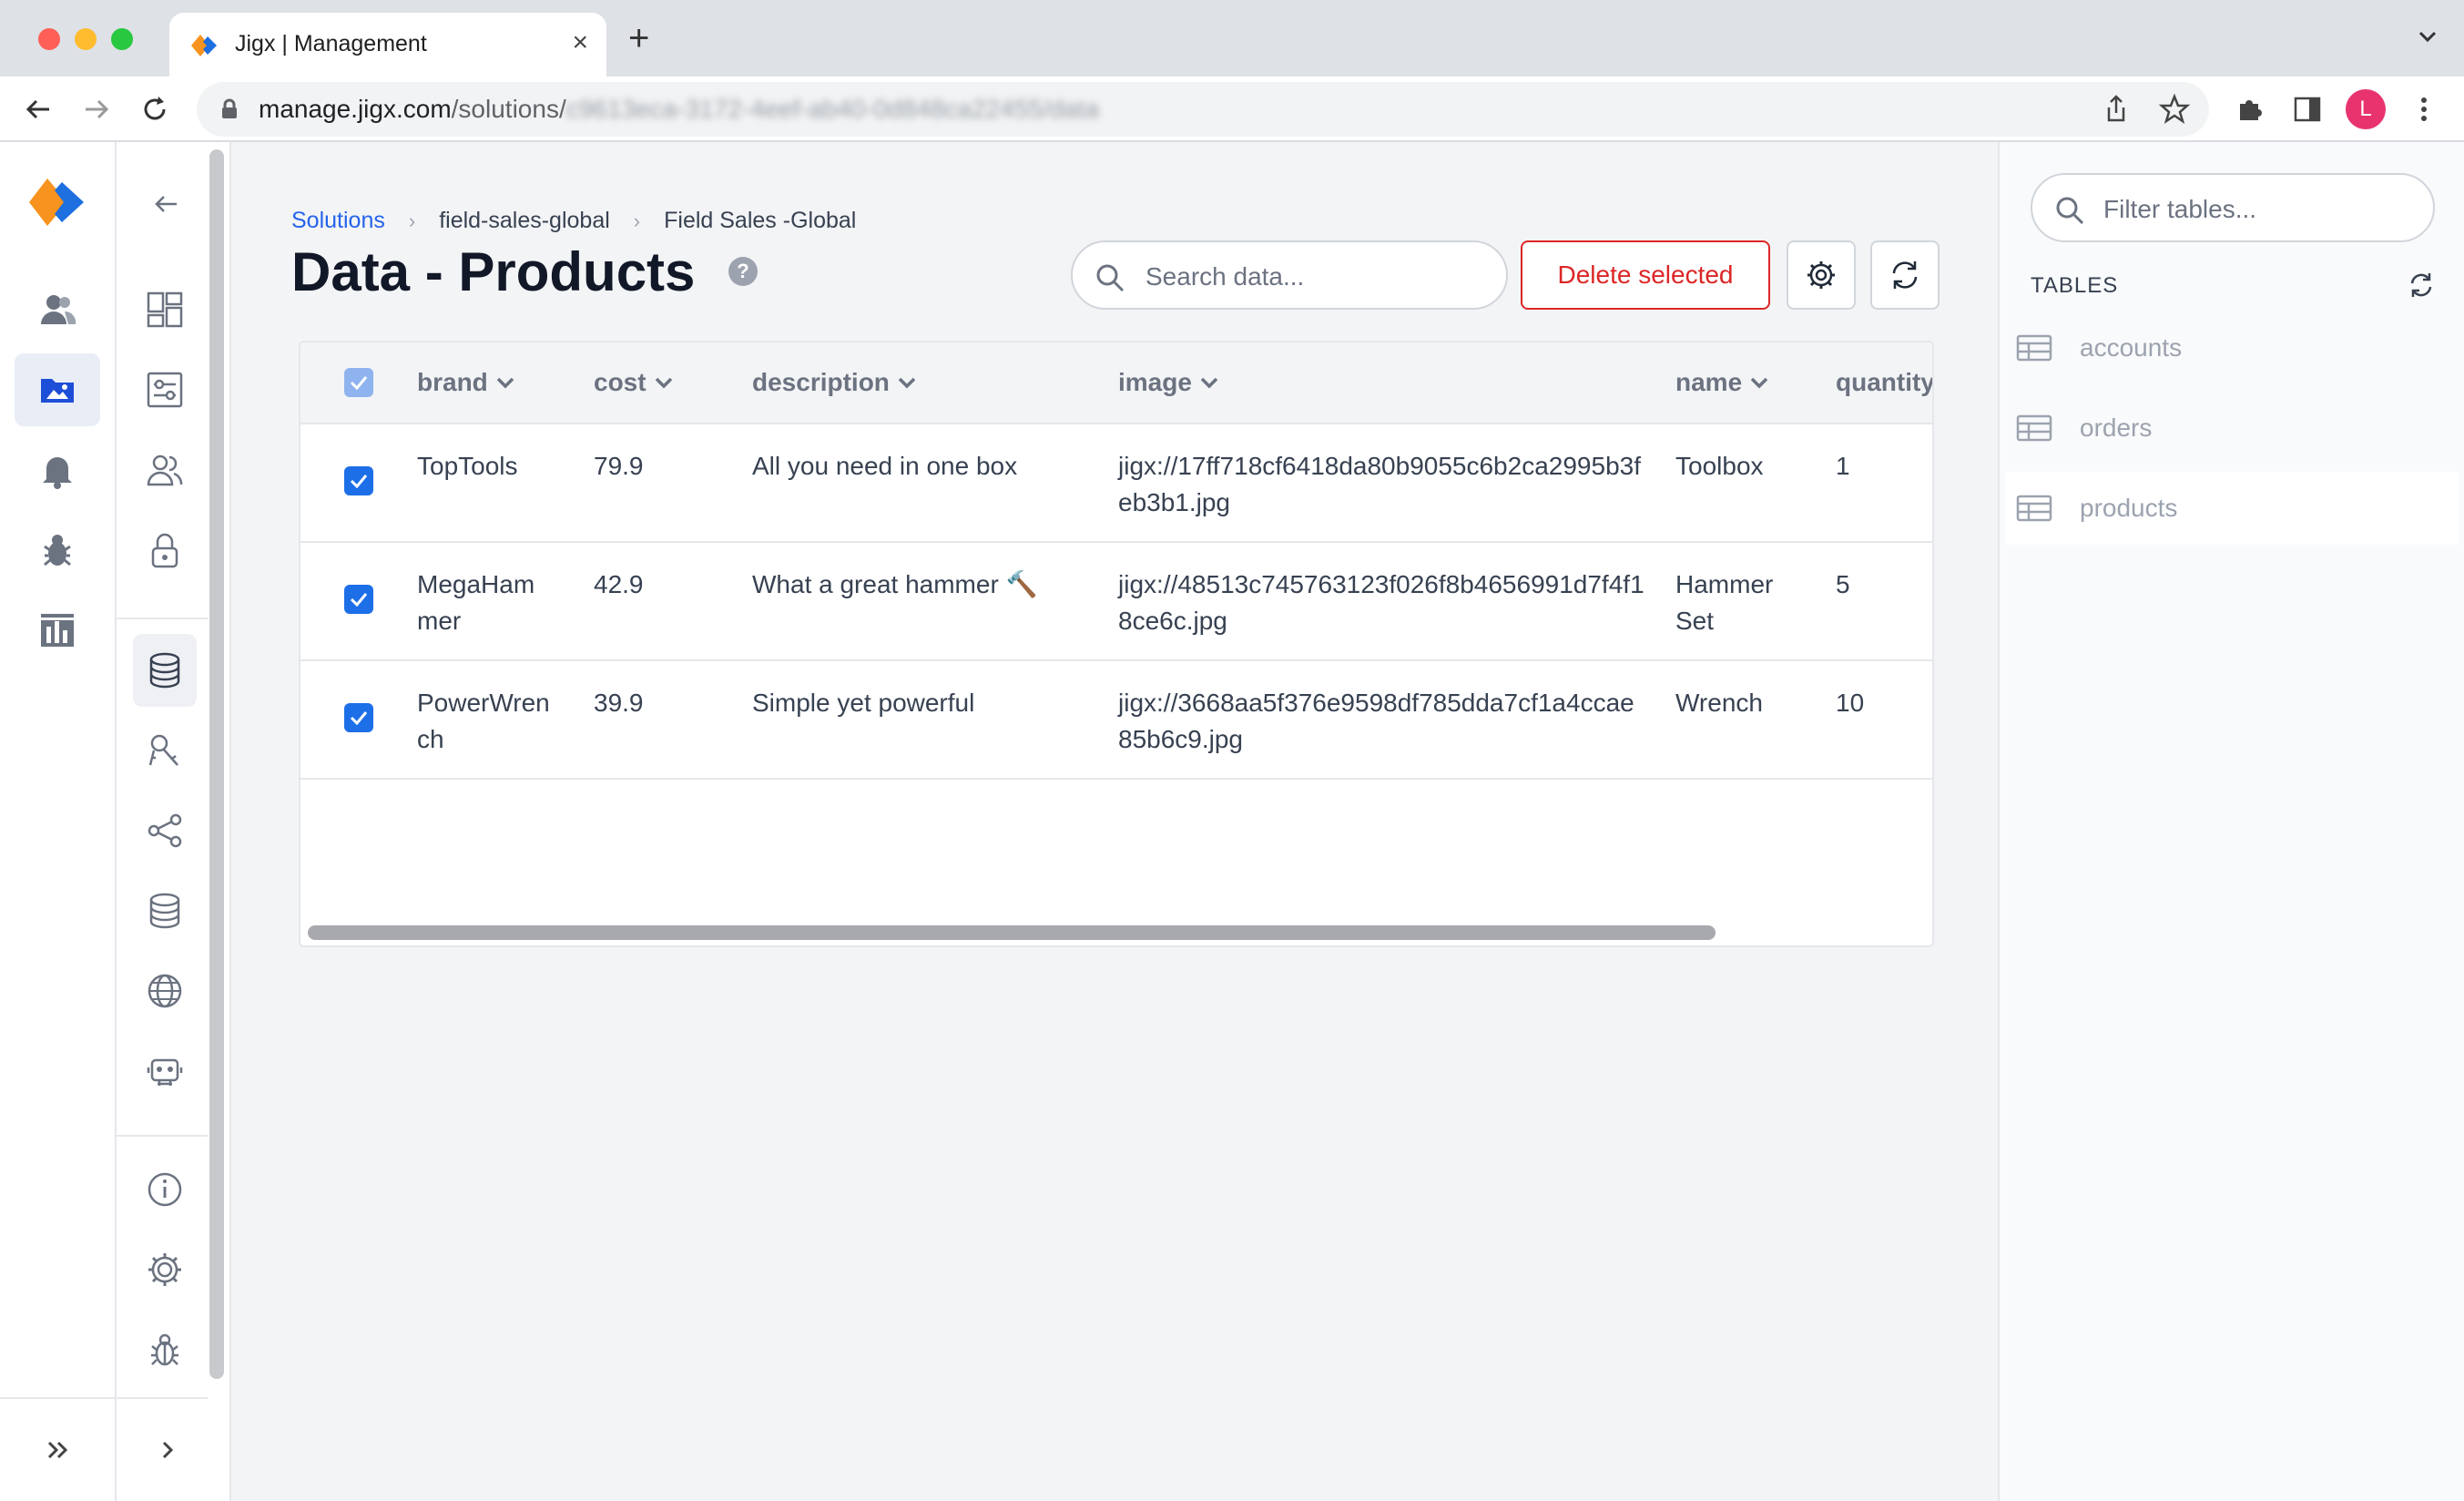 Image resolution: width=2464 pixels, height=1501 pixels. I want to click on search-data-input, so click(1318, 277).